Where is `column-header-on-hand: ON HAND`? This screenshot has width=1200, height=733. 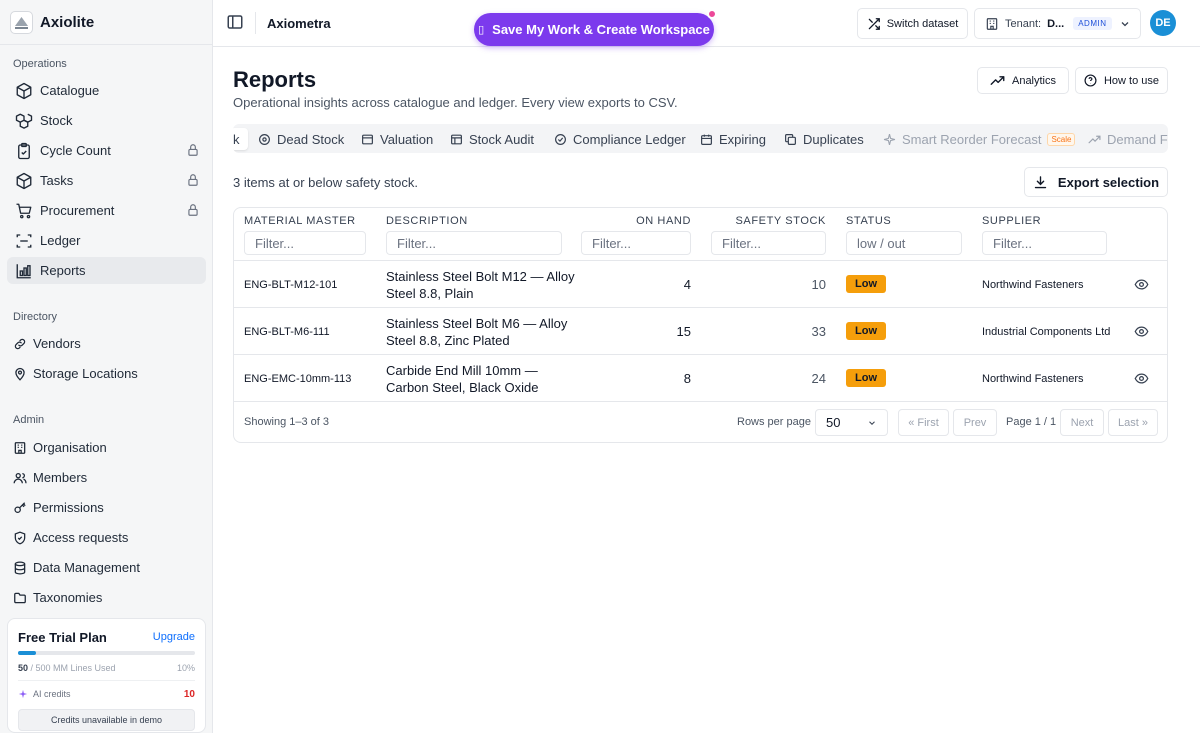
column-header-on-hand: ON HAND is located at coordinates (636, 221).